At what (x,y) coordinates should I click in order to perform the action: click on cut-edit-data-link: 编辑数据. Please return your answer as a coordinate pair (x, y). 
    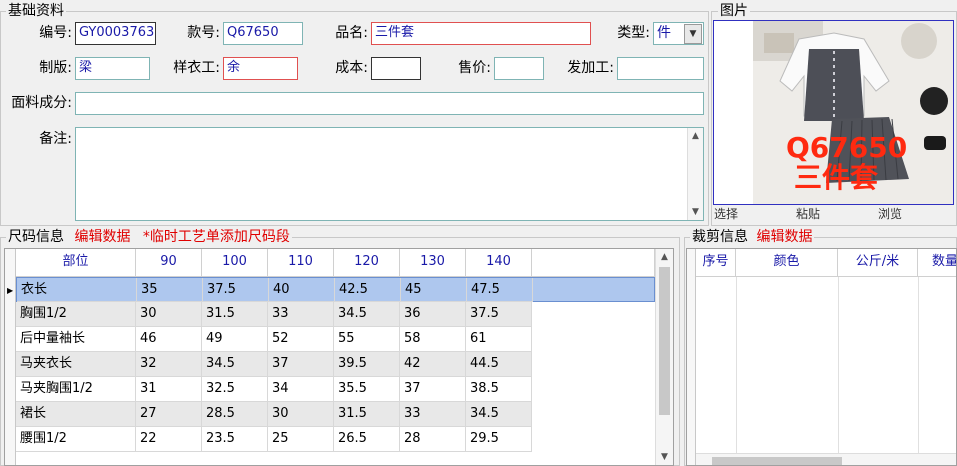
    Looking at the image, I should click on (784, 237).